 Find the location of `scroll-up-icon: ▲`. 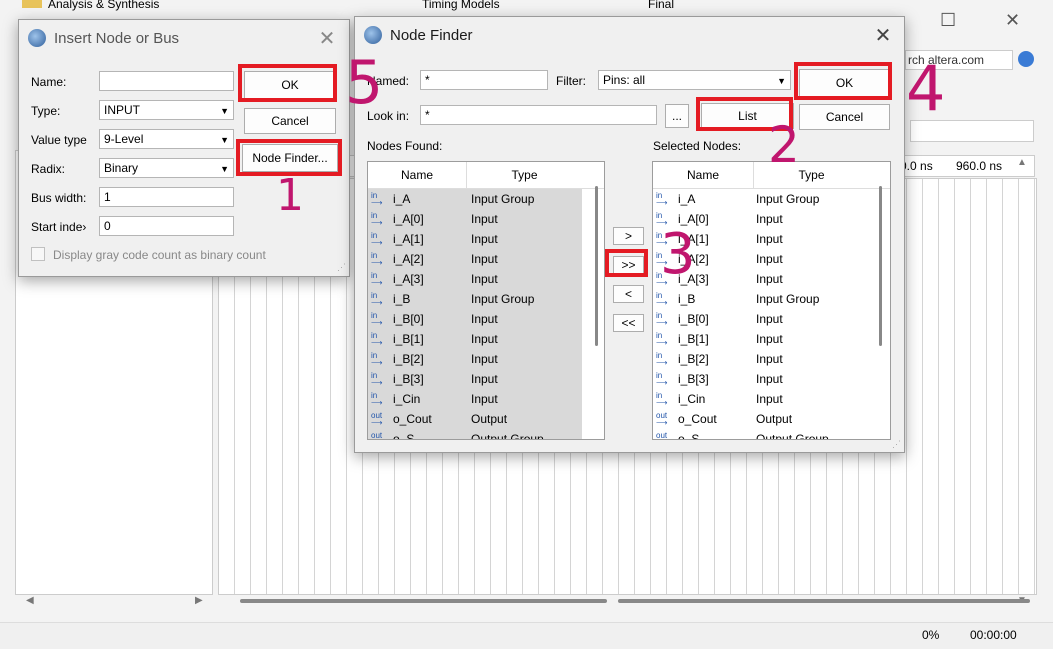

scroll-up-icon: ▲ is located at coordinates (1022, 162).